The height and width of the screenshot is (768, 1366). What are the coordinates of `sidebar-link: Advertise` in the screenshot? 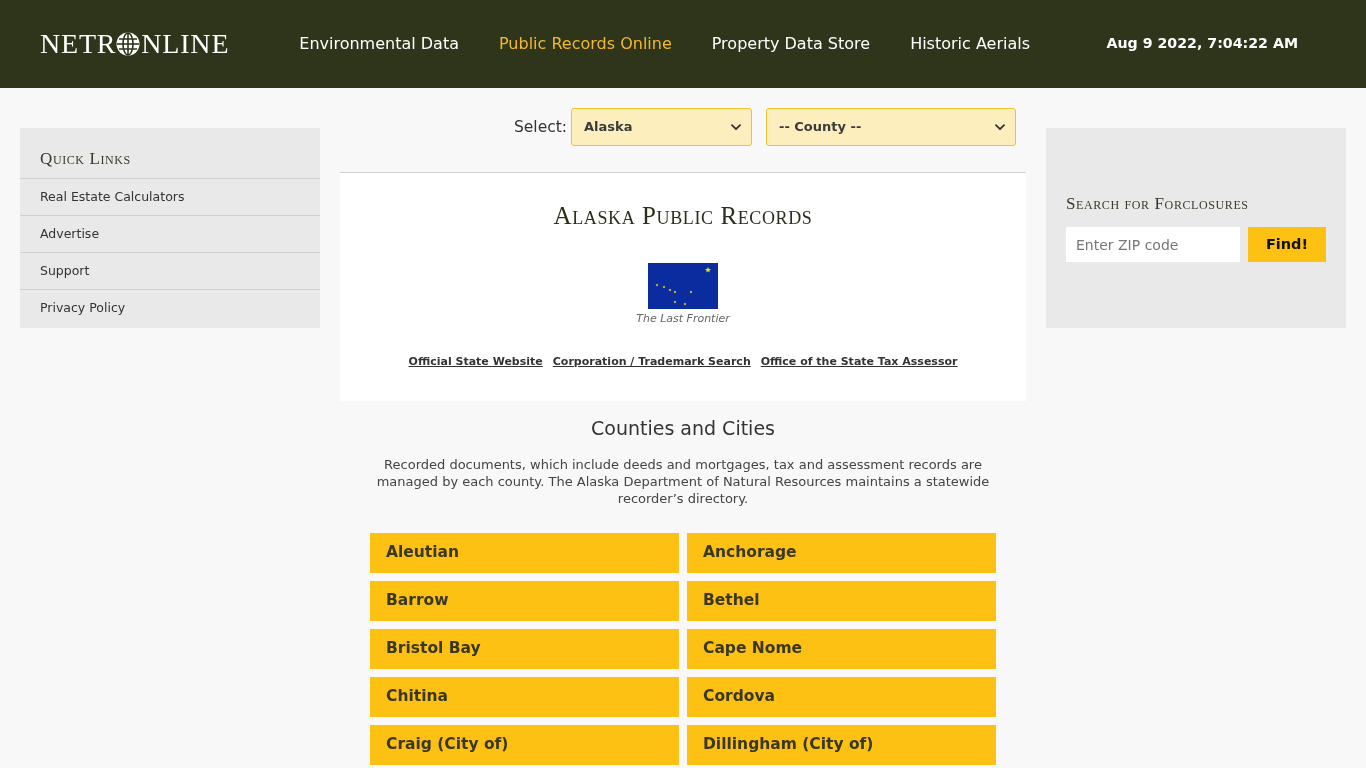 It's located at (170, 235).